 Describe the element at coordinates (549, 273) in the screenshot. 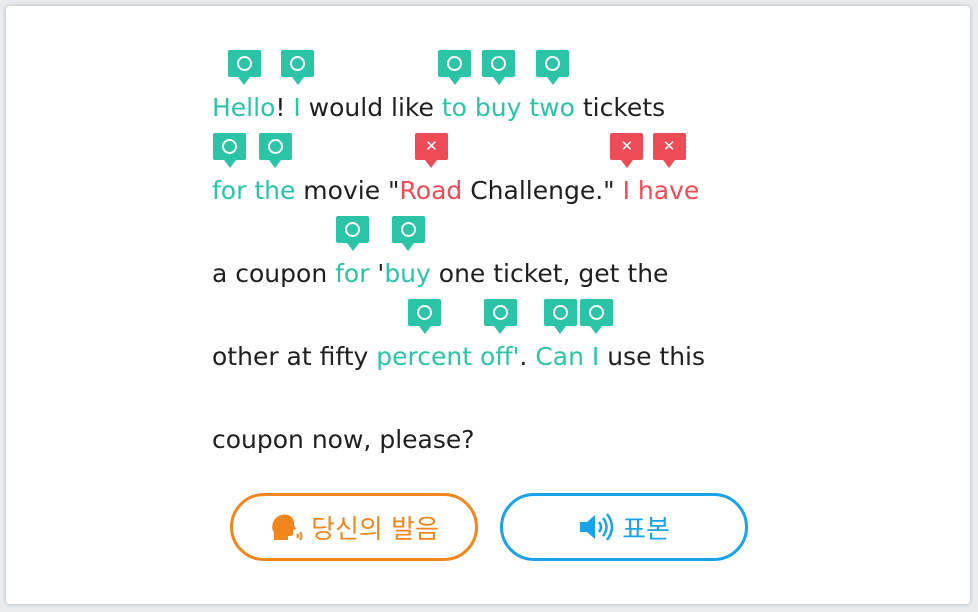

I see `passage-text: one ticket, get the` at that location.